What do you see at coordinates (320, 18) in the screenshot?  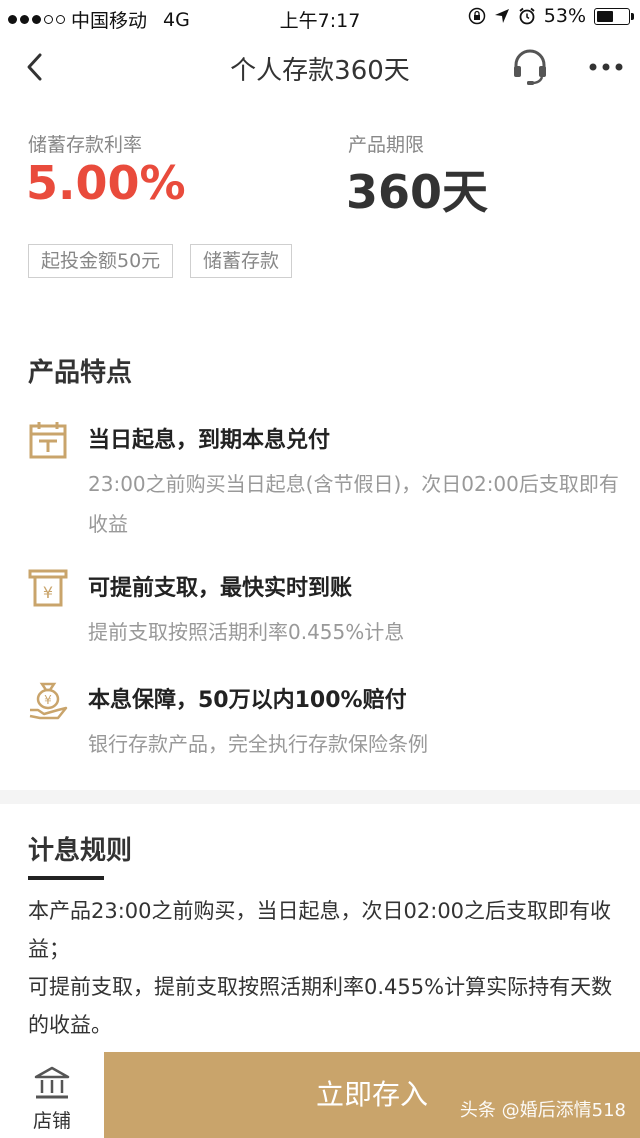 I see `status-bar: 中国移动 4G 上午7:17 53%` at bounding box center [320, 18].